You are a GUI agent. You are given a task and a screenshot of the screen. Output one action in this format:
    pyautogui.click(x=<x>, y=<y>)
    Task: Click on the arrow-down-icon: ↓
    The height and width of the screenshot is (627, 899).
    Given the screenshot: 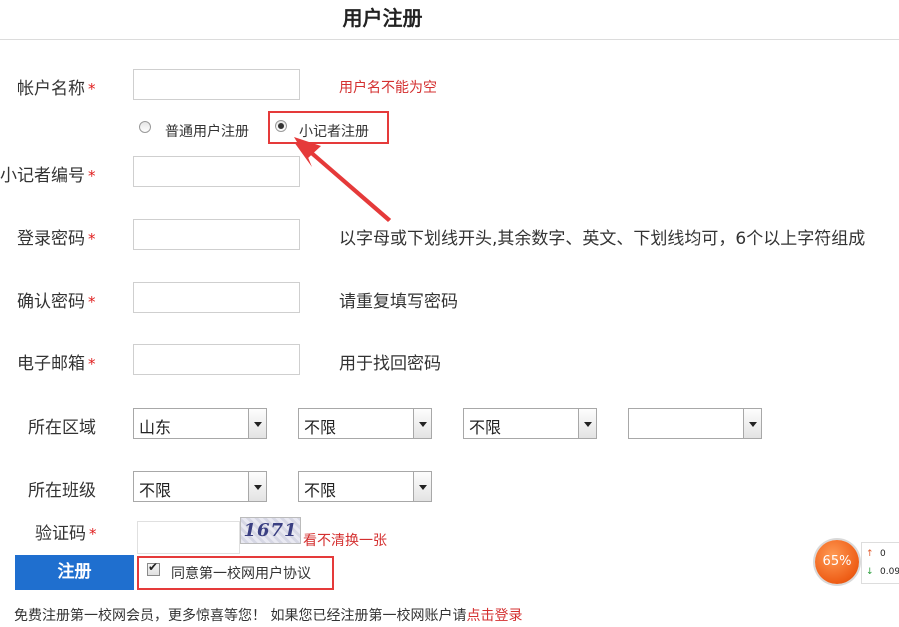 What is the action you would take?
    pyautogui.click(x=870, y=572)
    